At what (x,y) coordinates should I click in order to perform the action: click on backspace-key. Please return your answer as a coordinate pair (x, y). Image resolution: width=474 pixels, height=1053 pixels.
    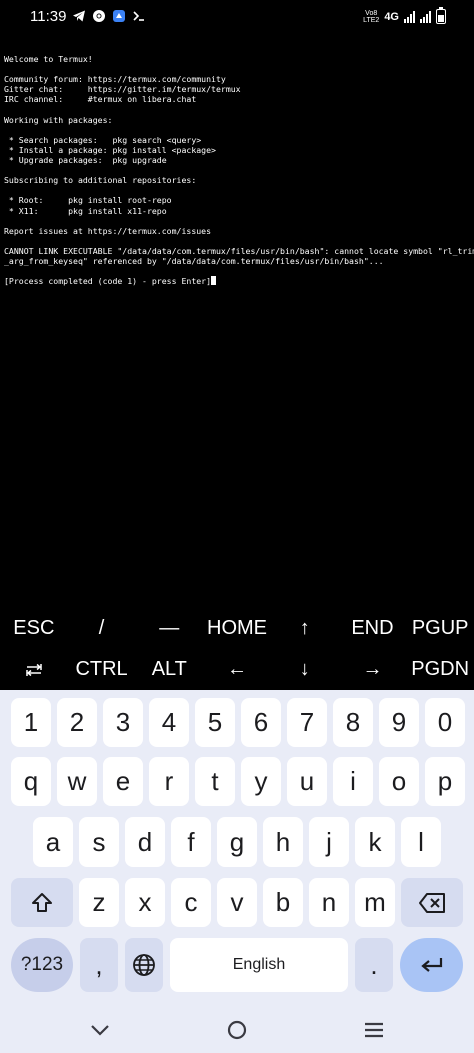
    Looking at the image, I should click on (432, 902).